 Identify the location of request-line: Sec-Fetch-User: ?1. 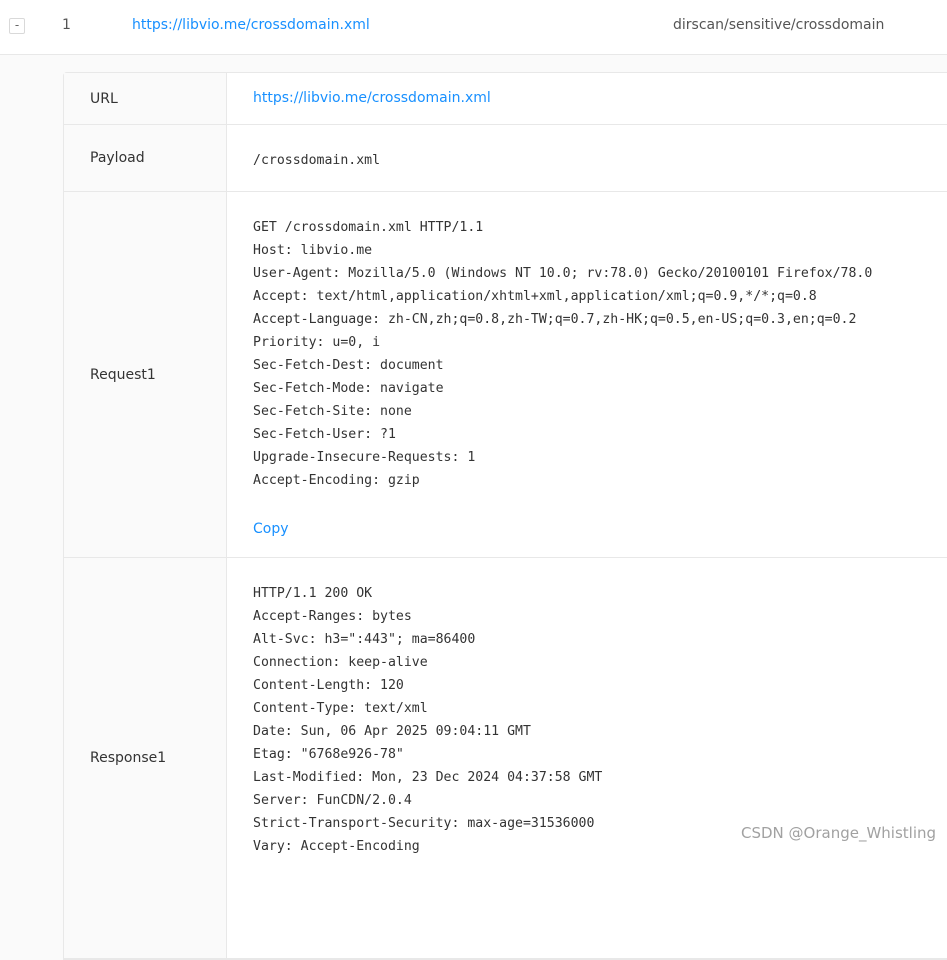
(324, 434).